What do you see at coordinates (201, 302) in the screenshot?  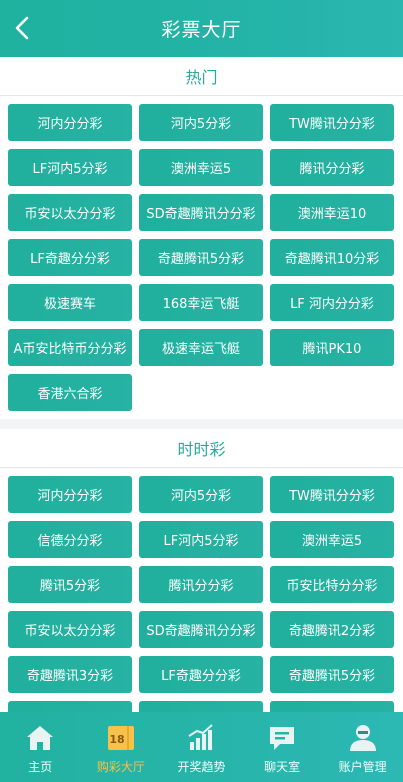 I see `game-button: 168幸运飞艇` at bounding box center [201, 302].